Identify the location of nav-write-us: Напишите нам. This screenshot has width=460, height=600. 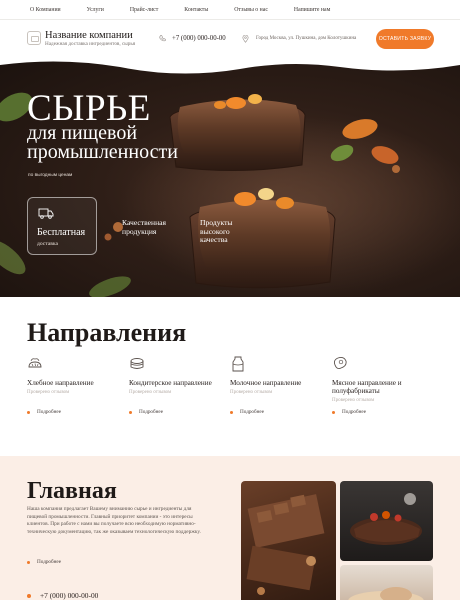
(312, 10).